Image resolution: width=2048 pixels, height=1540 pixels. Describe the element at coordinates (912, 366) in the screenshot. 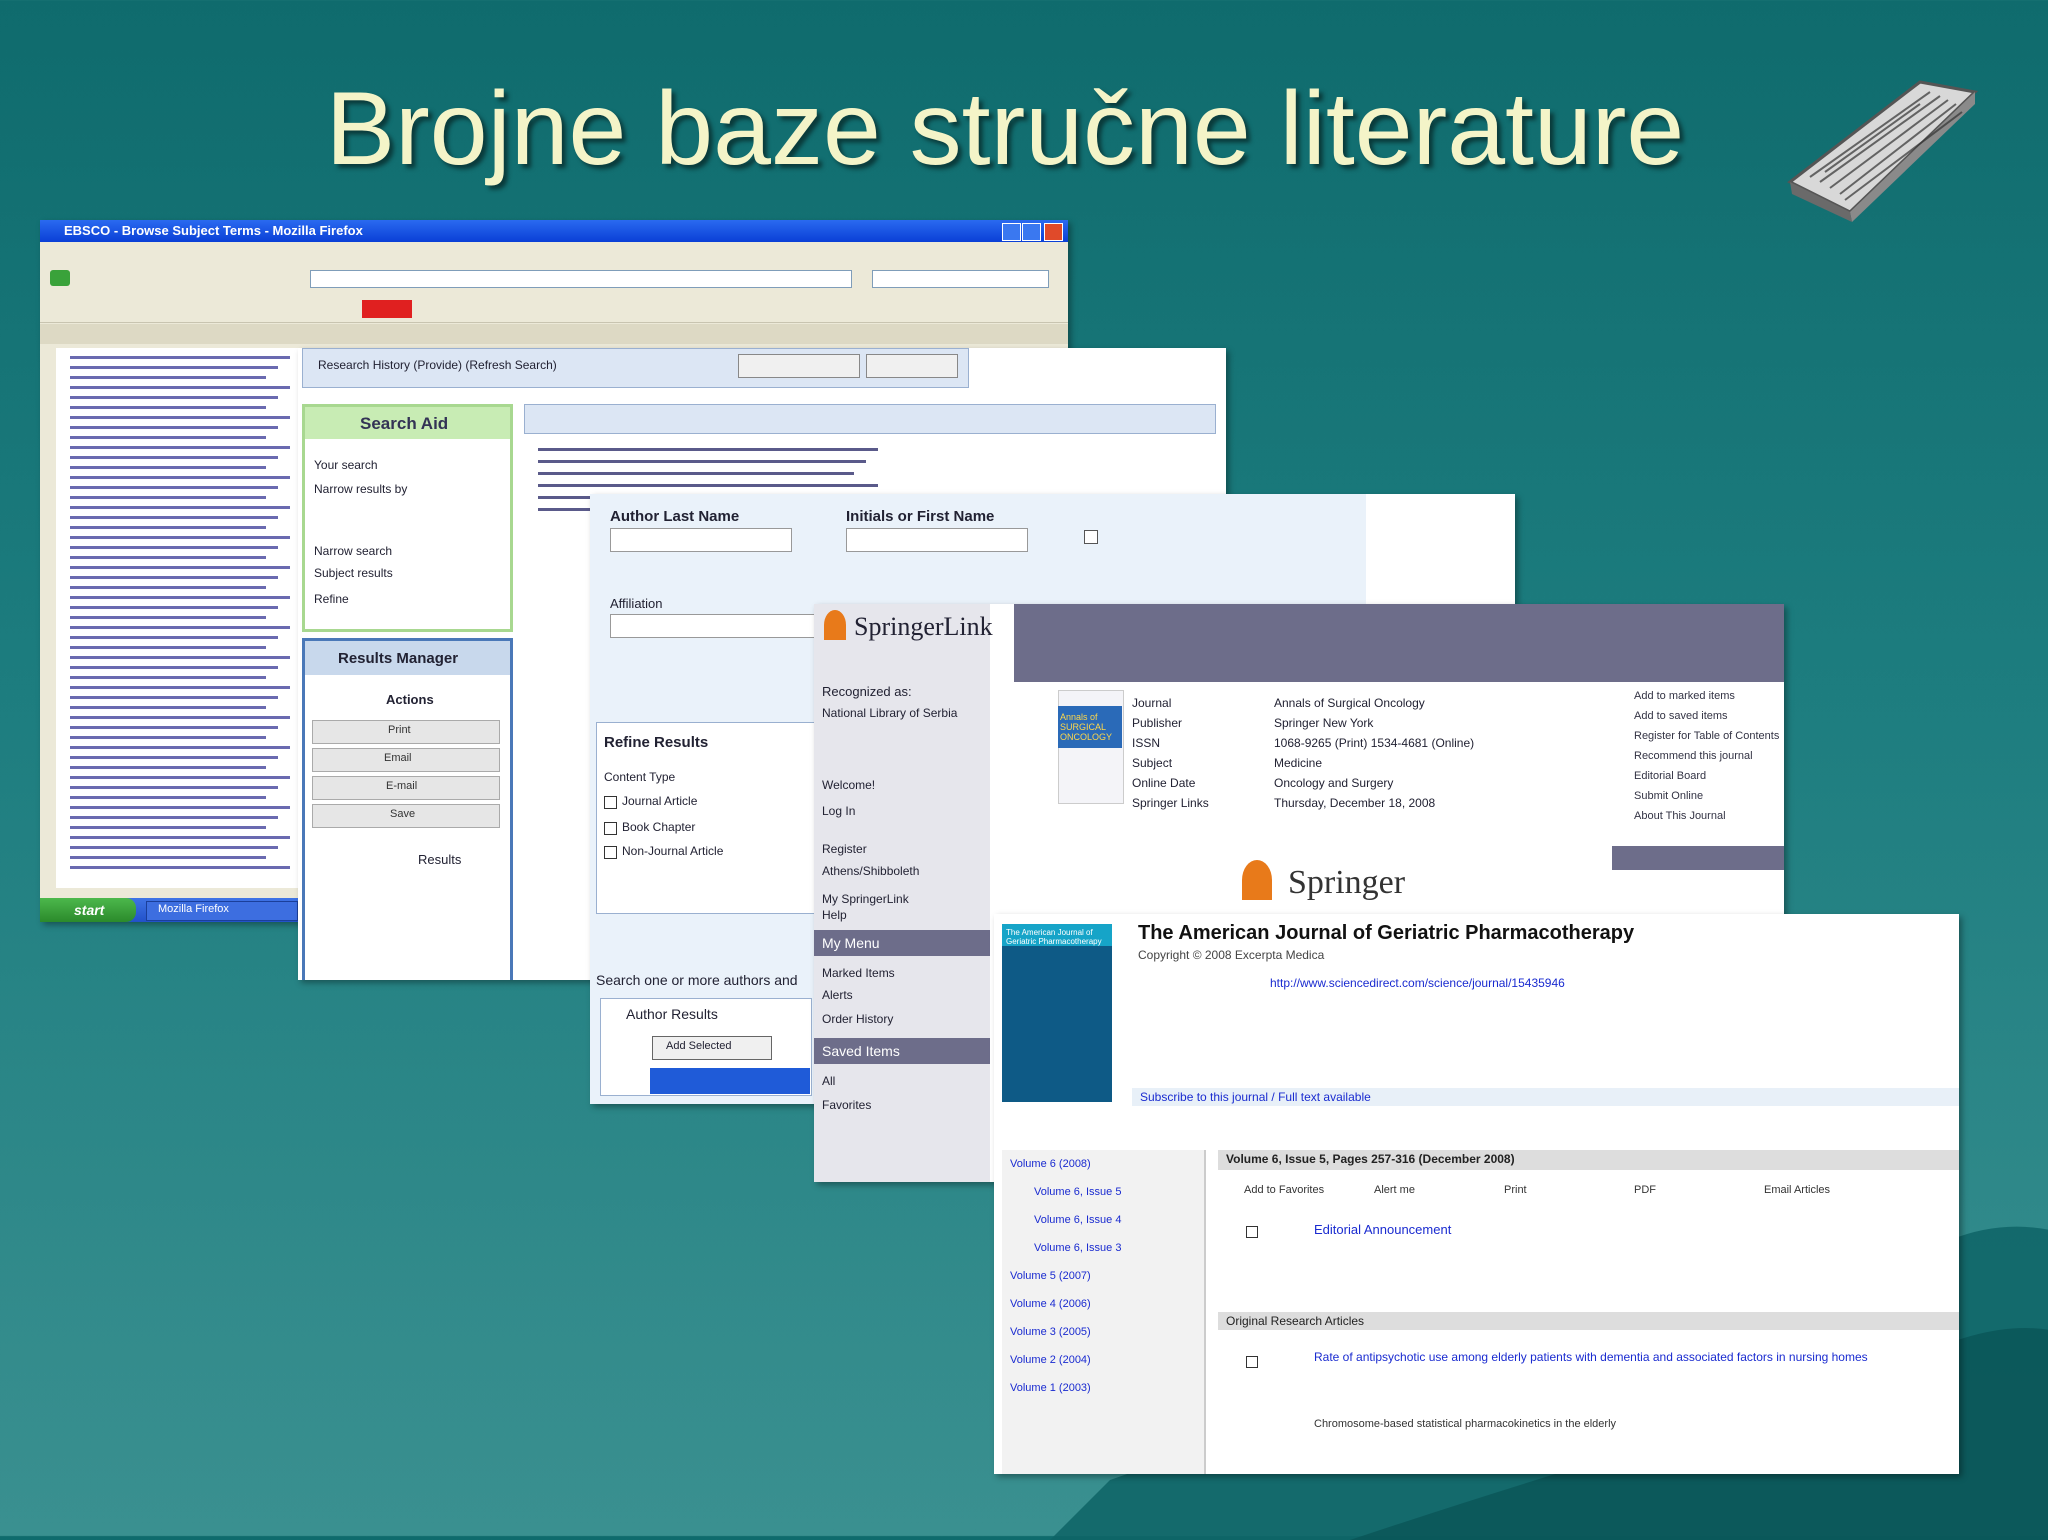

I see `view-button` at that location.